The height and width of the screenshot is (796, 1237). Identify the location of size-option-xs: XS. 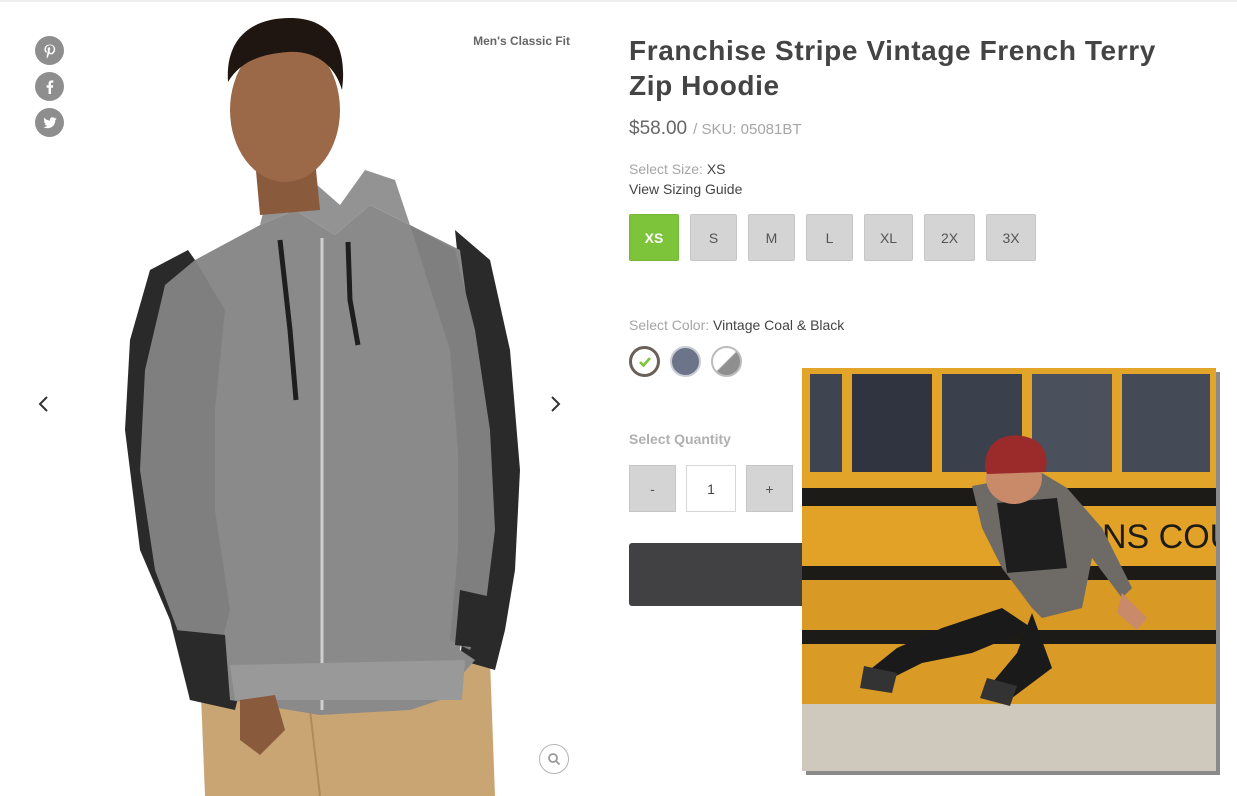
(654, 237).